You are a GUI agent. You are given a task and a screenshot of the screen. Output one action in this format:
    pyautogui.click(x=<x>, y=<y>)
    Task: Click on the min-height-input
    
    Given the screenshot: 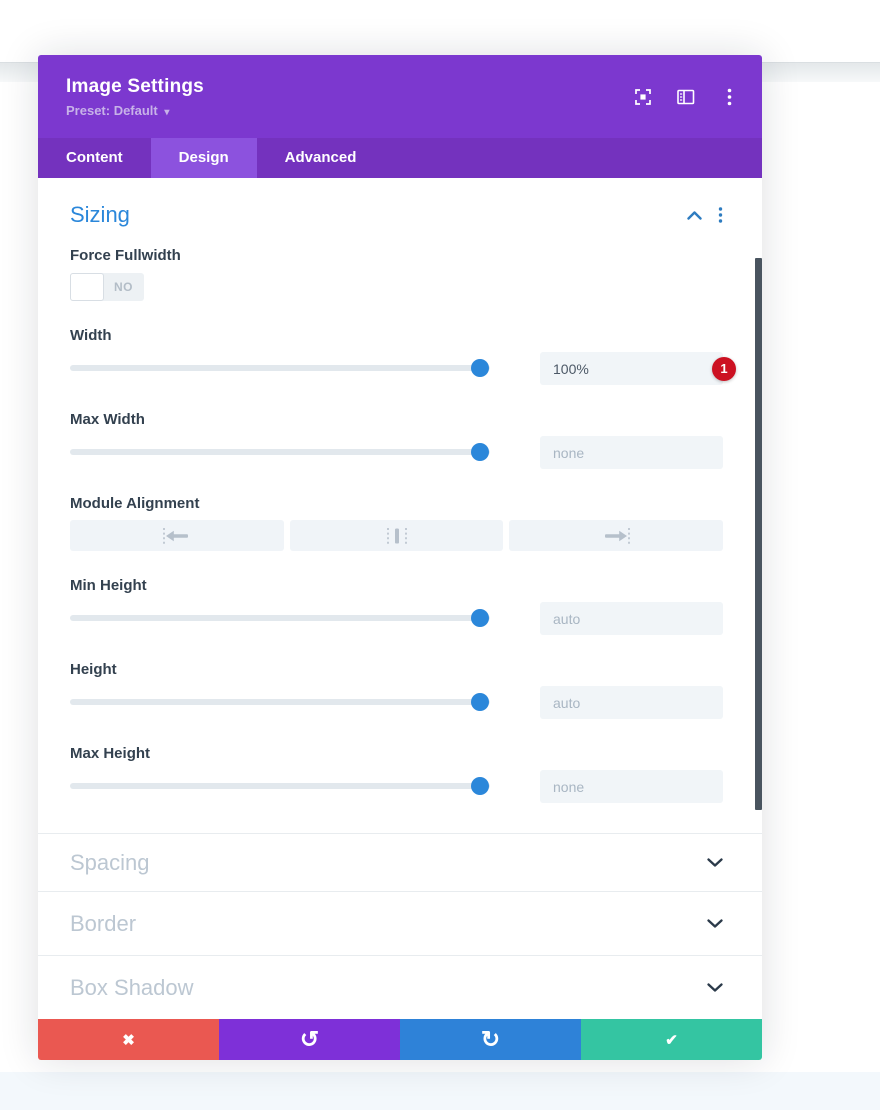 What is the action you would take?
    pyautogui.click(x=631, y=618)
    